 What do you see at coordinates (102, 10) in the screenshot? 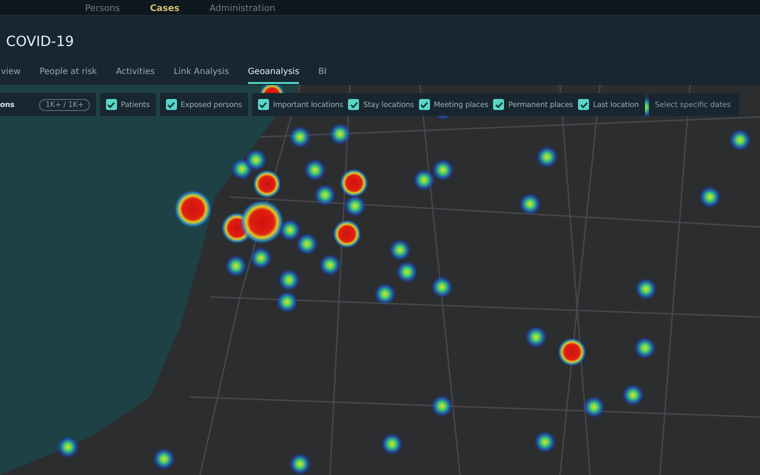
I see `nav-link: Persons` at bounding box center [102, 10].